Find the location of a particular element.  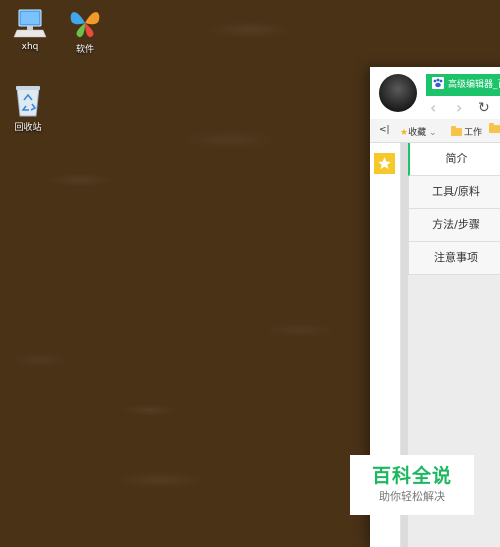

butterfly-icon is located at coordinates (85, 25).